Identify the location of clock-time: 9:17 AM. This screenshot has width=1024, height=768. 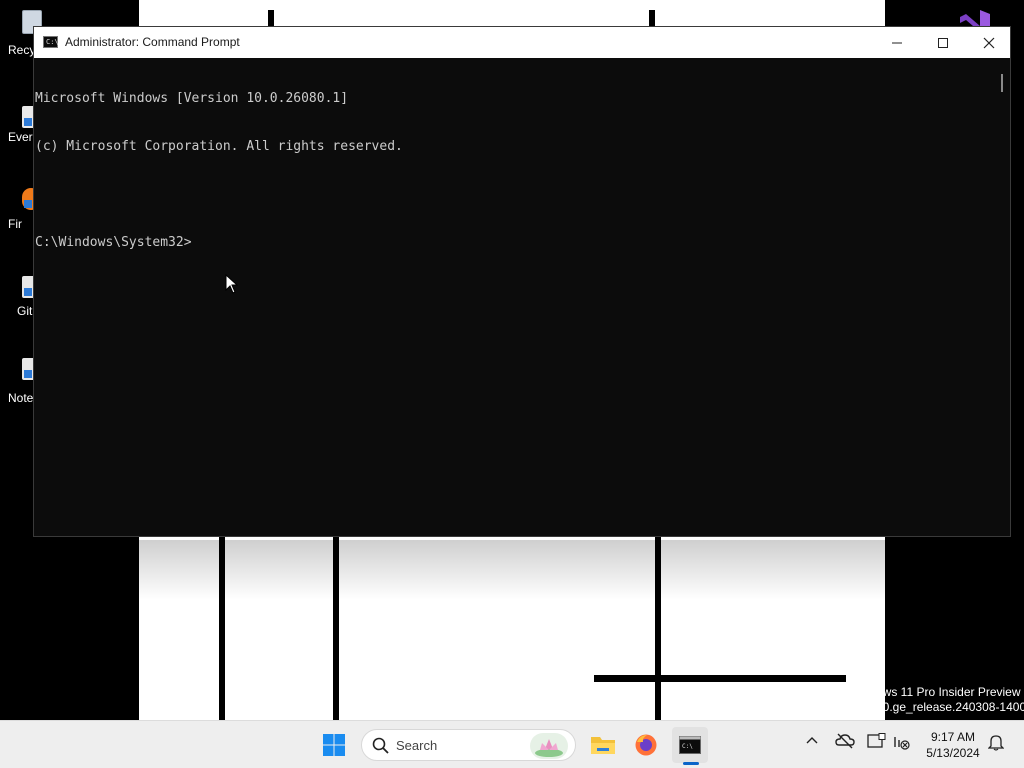
(953, 737).